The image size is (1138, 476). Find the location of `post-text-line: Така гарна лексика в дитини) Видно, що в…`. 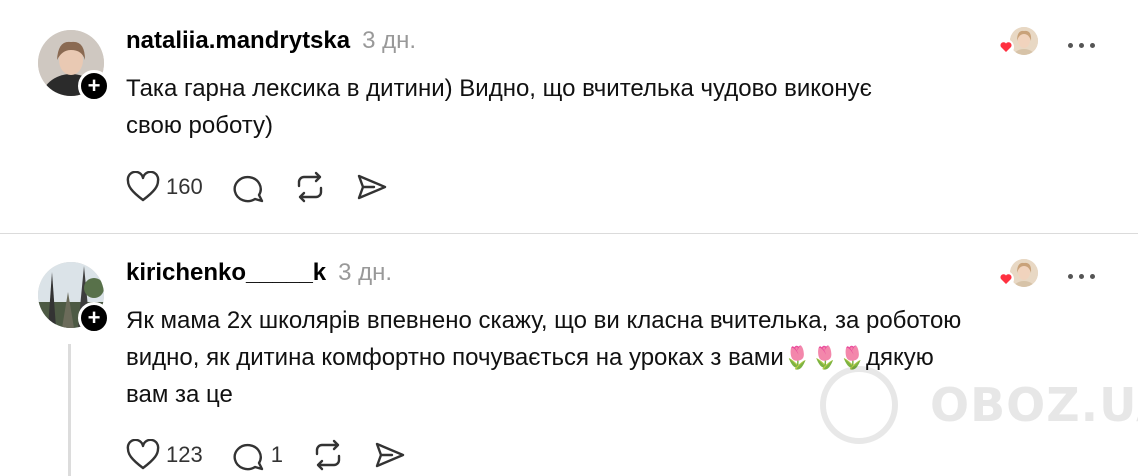

post-text-line: Така гарна лексика в дитини) Видно, що в… is located at coordinates (499, 88).